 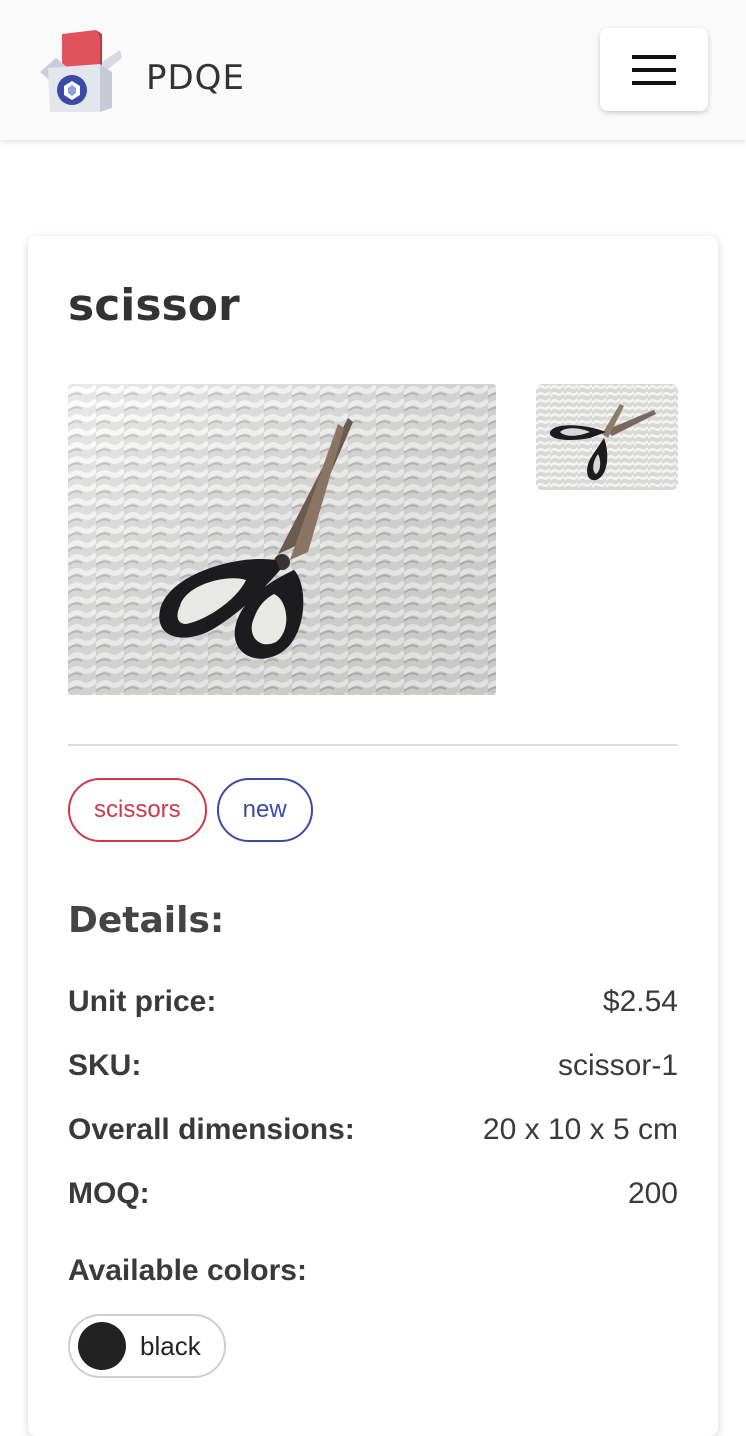 What do you see at coordinates (580, 1129) in the screenshot?
I see `detail-value: 20 x 10 x 5 cm` at bounding box center [580, 1129].